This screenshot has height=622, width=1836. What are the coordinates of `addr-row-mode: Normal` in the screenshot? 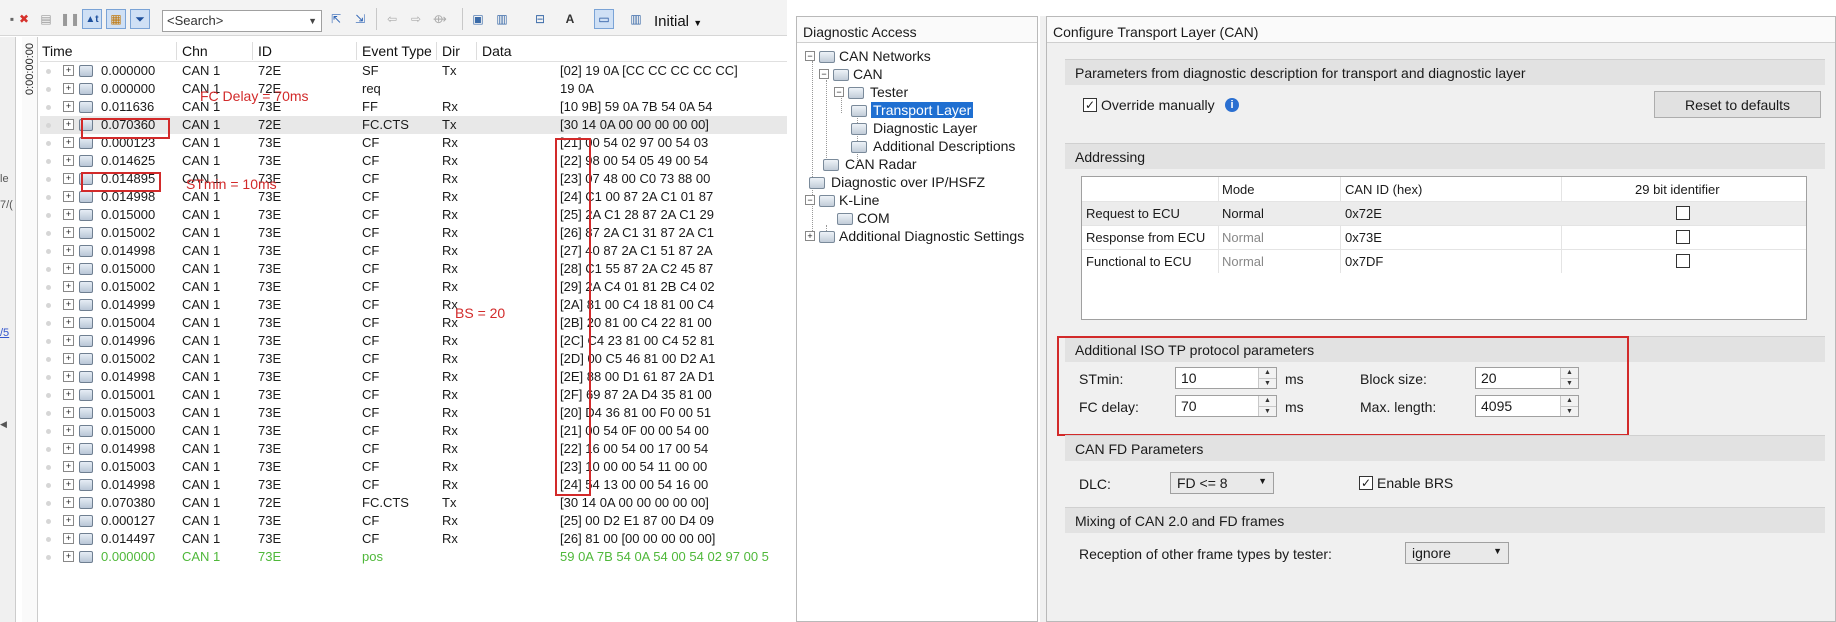 It's located at (1243, 213).